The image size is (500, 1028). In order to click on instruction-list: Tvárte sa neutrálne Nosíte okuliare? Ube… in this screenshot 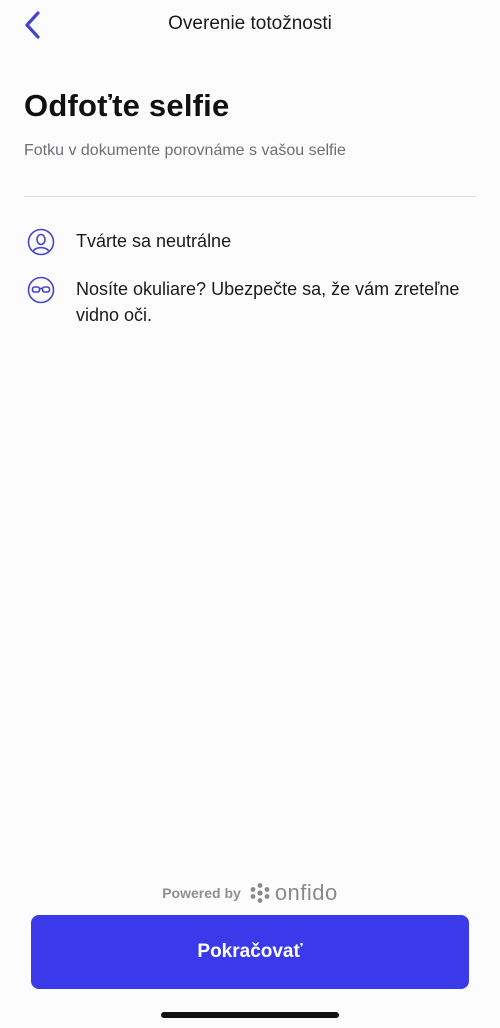, I will do `click(250, 286)`.